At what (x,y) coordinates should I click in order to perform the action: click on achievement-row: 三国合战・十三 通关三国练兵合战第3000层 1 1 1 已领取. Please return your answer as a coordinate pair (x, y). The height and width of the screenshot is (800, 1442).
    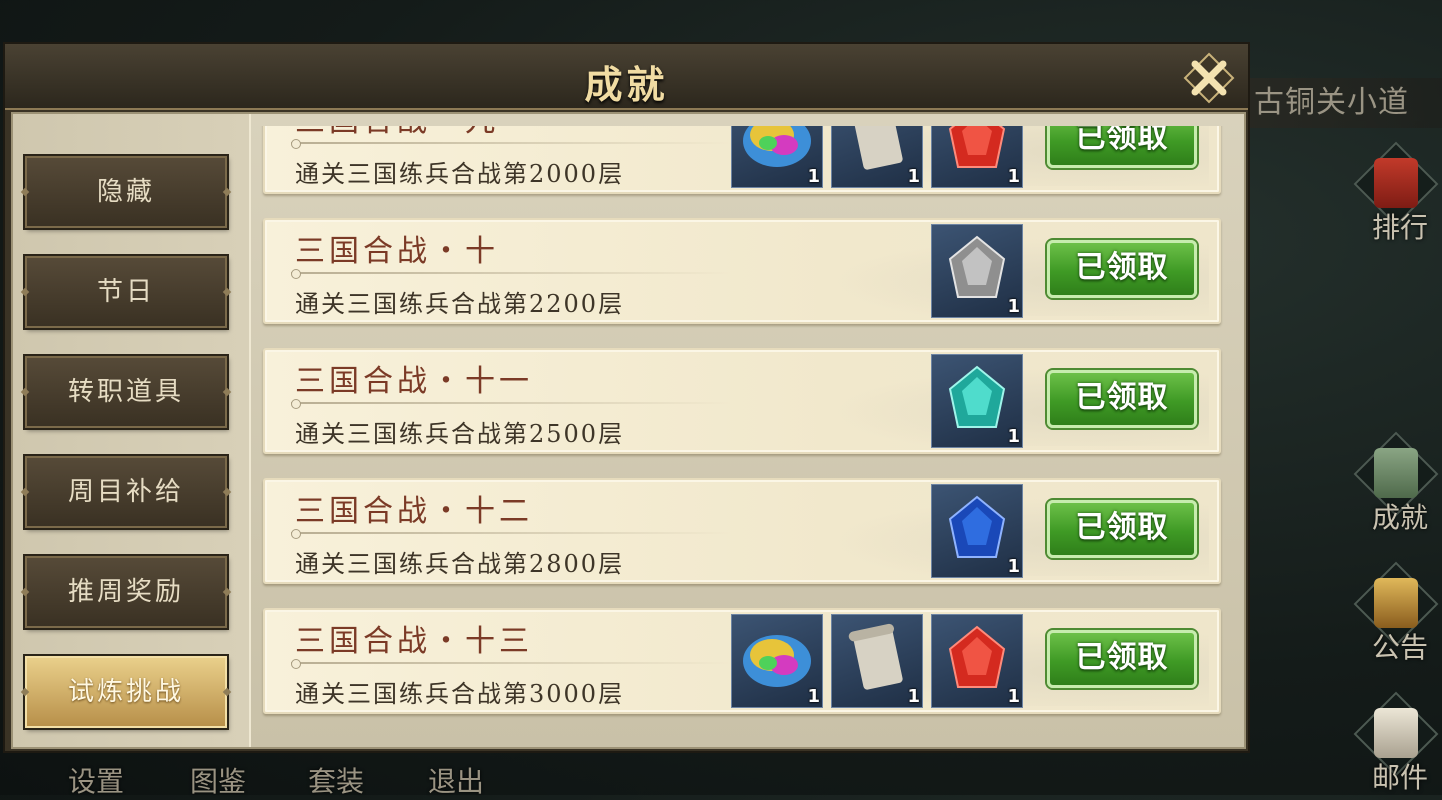
    Looking at the image, I should click on (742, 661).